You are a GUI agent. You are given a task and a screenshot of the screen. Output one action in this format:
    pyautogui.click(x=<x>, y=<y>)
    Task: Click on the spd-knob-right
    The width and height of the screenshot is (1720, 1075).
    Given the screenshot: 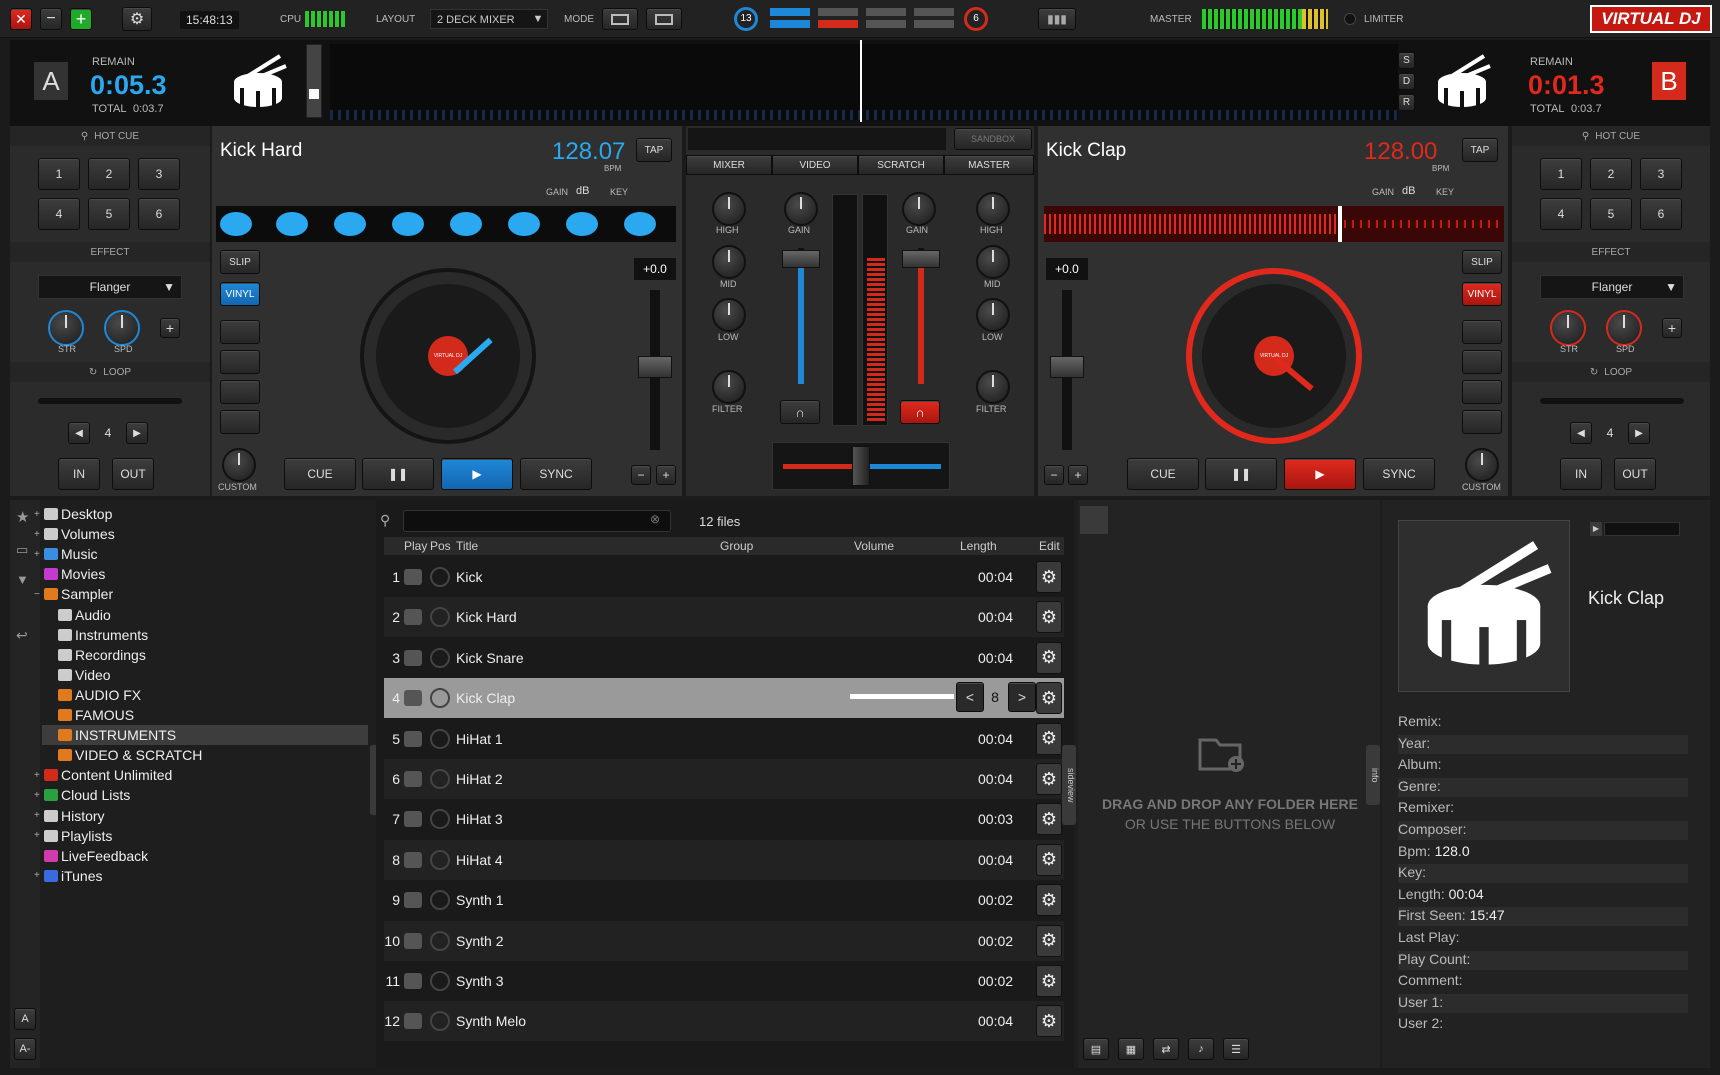 What is the action you would take?
    pyautogui.click(x=1624, y=328)
    